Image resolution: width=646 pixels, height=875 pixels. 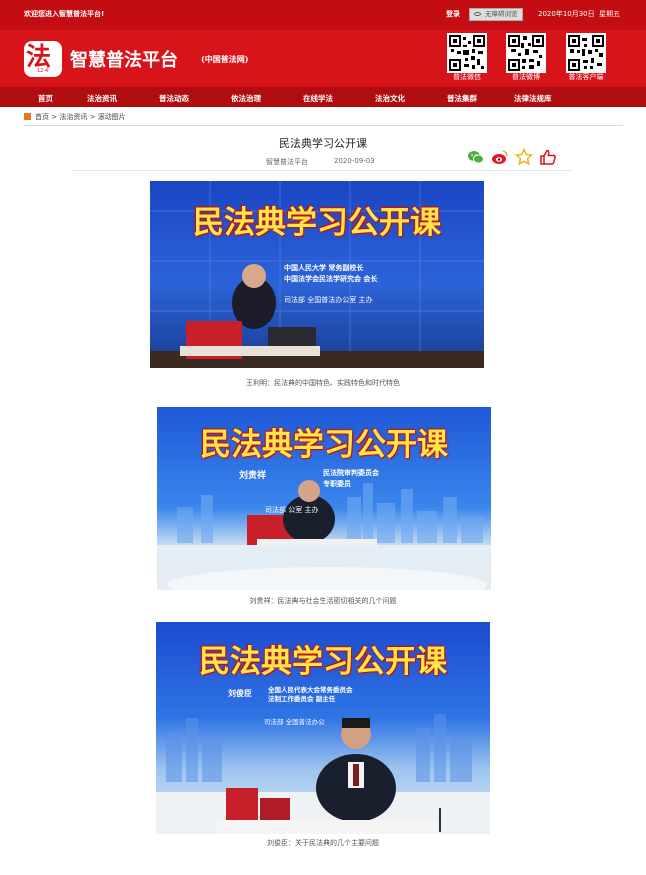 What do you see at coordinates (500, 157) in the screenshot?
I see `weibo-icon` at bounding box center [500, 157].